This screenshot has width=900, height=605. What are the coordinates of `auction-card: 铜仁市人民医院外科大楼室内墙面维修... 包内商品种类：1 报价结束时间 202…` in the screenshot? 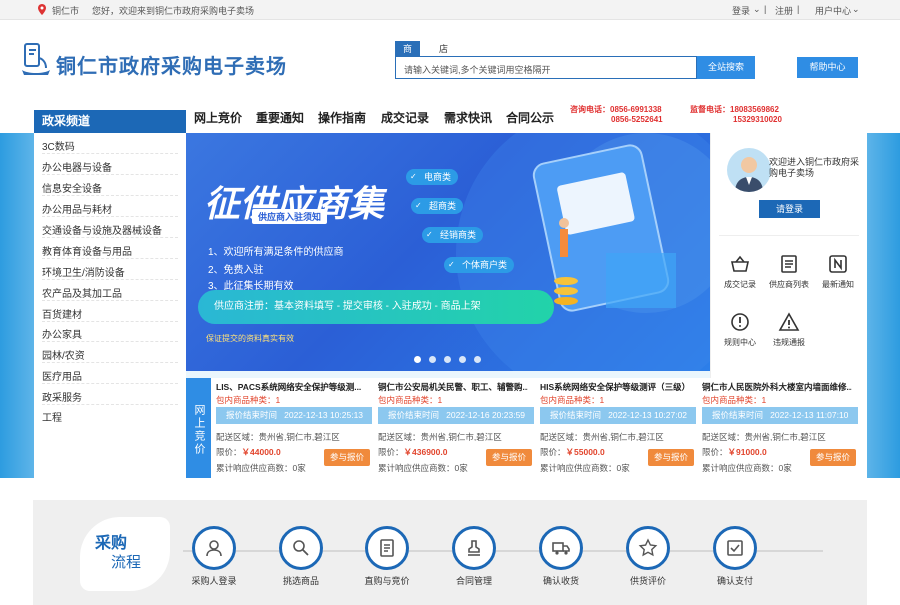 It's located at (780, 428).